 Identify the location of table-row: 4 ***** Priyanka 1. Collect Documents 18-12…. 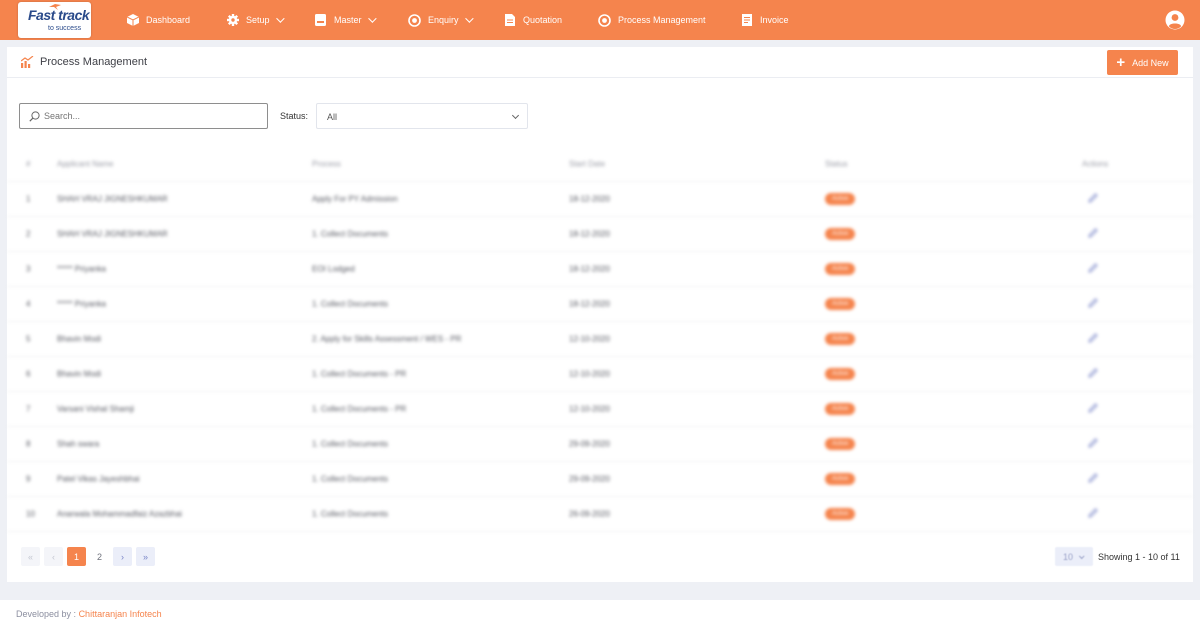
(600, 304).